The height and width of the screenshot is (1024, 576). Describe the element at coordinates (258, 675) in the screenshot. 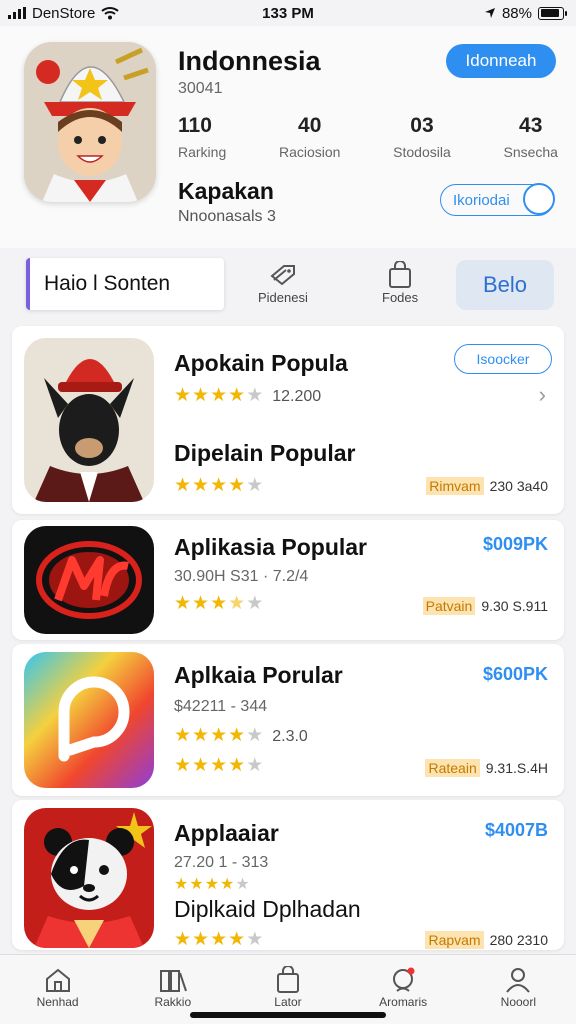

I see `app-name: Aplkaia Porular` at that location.